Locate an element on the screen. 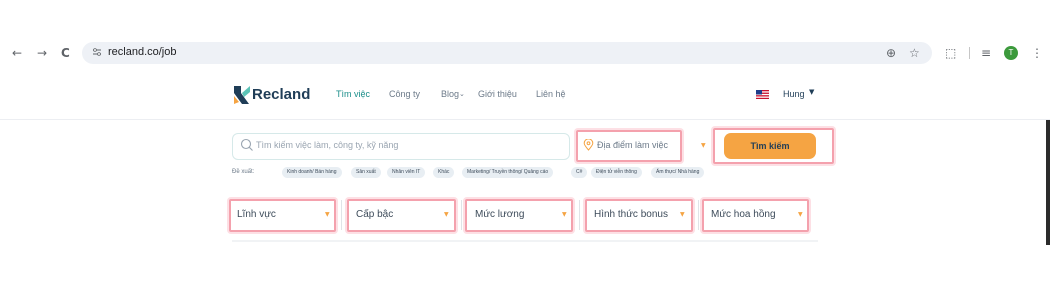 This screenshot has height=293, width=1050. reload-icon: C is located at coordinates (65, 53).